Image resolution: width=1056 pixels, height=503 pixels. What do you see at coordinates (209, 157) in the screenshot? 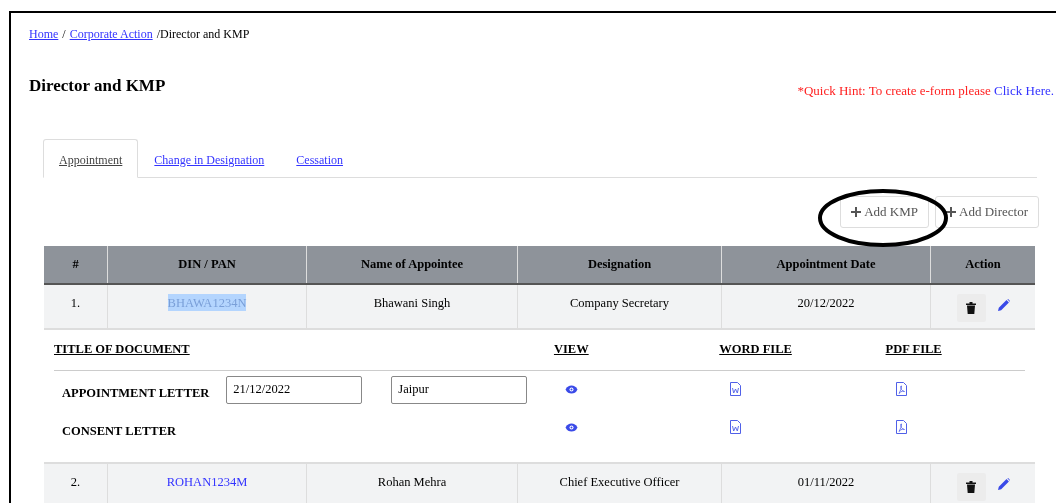
I see `tab: Change in Designation` at bounding box center [209, 157].